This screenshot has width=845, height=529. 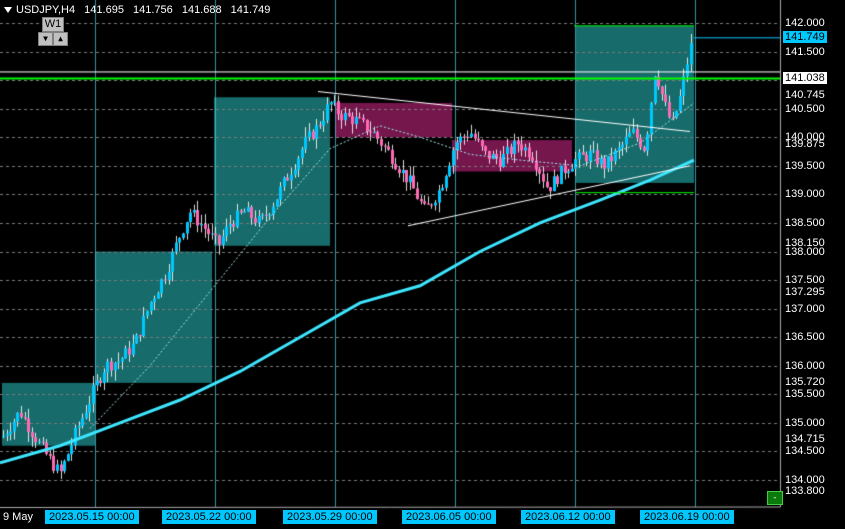 What do you see at coordinates (805, 144) in the screenshot?
I see `price-axis-label: 139.875` at bounding box center [805, 144].